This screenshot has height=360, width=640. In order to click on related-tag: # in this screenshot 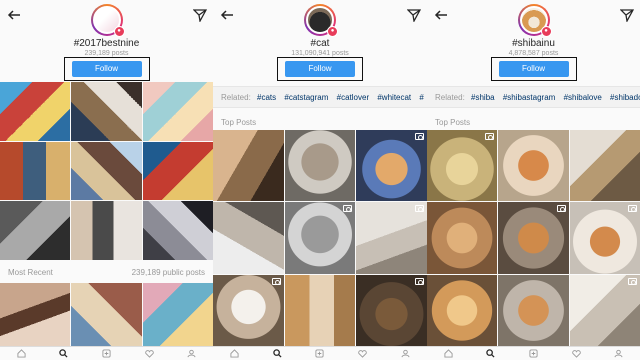, I will do `click(421, 97)`.